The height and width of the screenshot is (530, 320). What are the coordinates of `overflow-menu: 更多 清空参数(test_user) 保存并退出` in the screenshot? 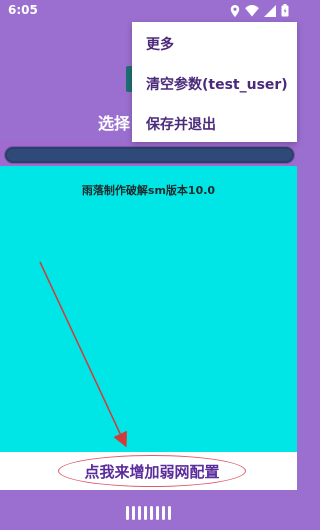 It's located at (214, 82).